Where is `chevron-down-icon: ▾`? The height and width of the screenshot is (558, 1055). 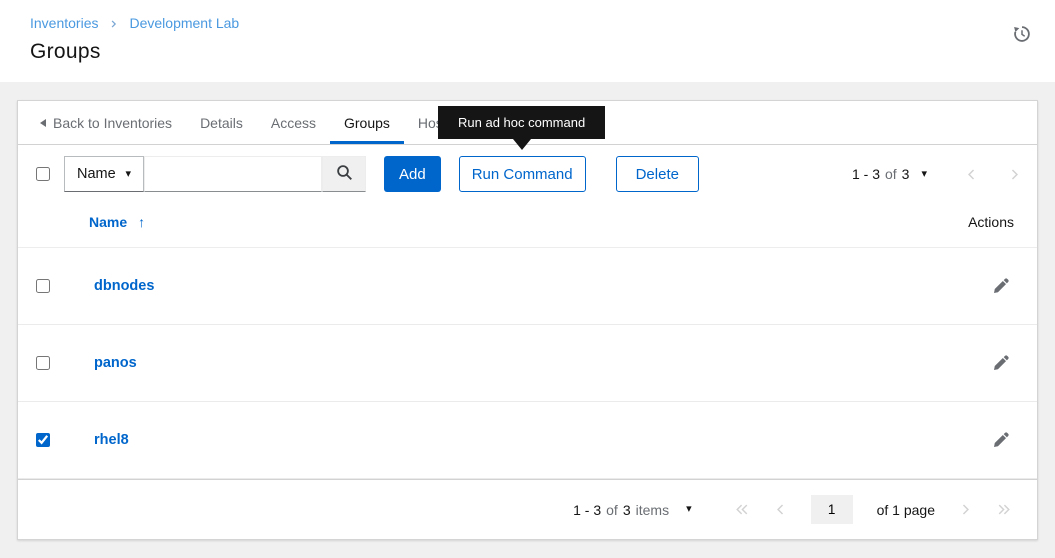 chevron-down-icon: ▾ is located at coordinates (128, 173).